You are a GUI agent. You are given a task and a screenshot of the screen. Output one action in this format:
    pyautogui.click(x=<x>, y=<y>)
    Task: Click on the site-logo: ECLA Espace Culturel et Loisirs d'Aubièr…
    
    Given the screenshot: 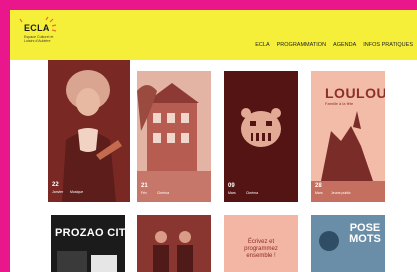 What is the action you would take?
    pyautogui.click(x=48, y=36)
    